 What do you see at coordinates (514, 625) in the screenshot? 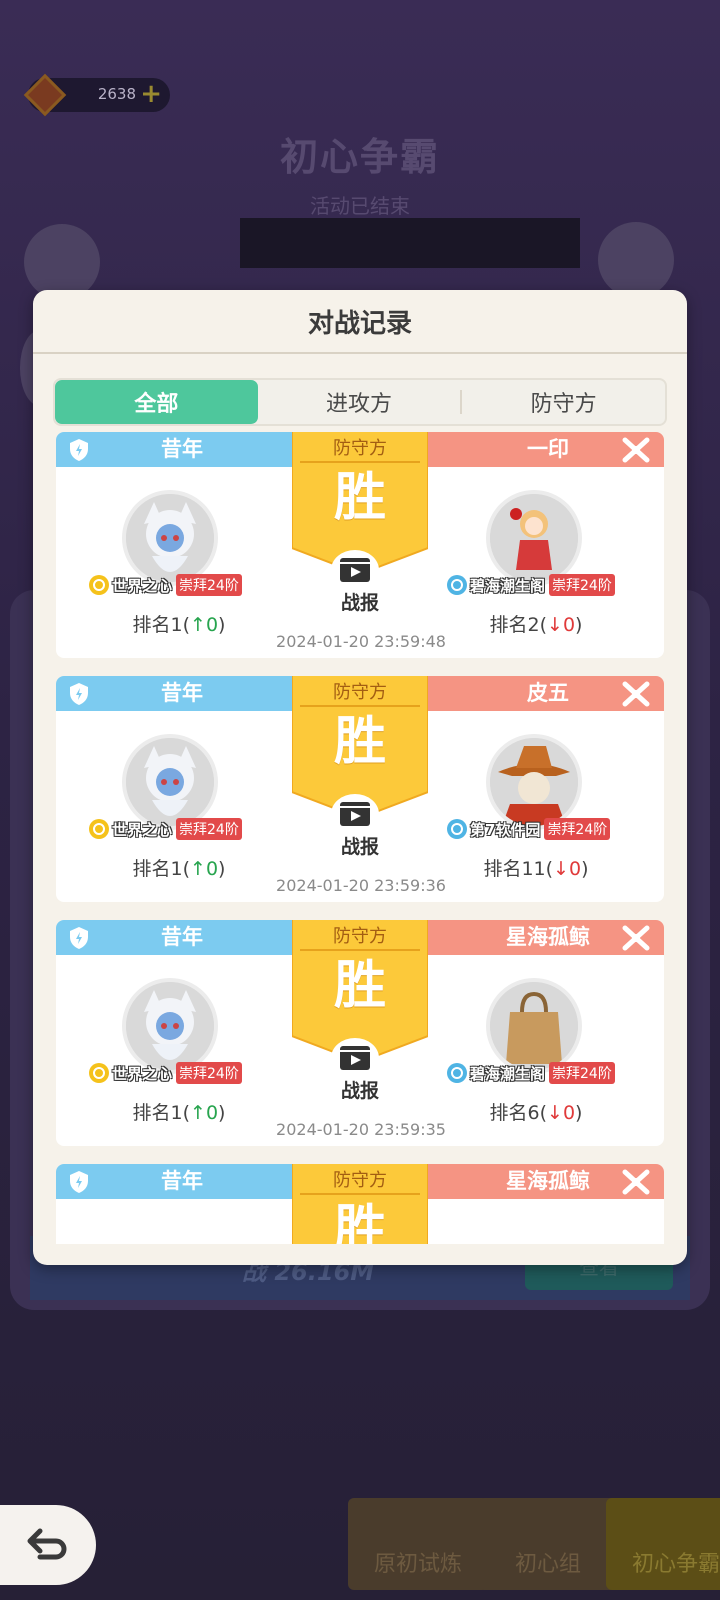
I see `right-rank-text: 排名2` at bounding box center [514, 625].